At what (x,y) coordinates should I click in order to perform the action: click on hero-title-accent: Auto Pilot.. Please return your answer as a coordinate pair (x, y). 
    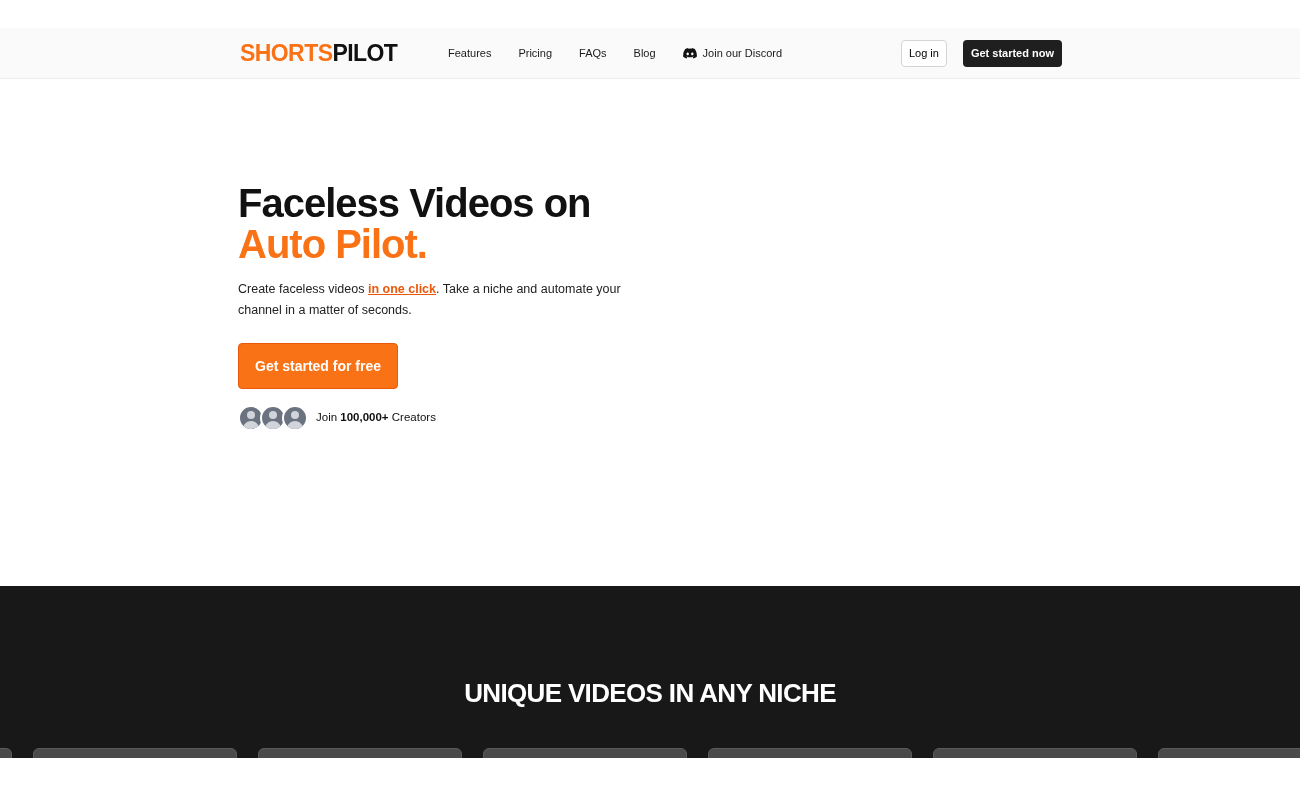
    Looking at the image, I should click on (333, 244).